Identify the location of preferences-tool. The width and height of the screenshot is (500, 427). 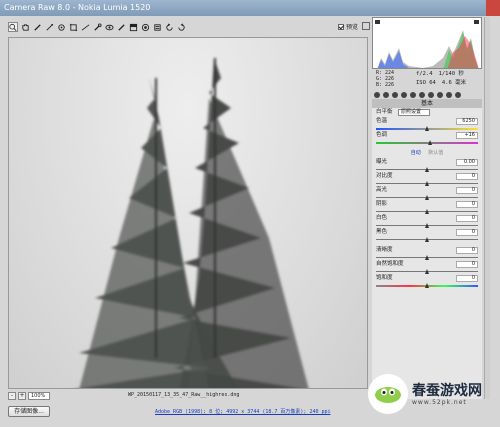
(157, 27).